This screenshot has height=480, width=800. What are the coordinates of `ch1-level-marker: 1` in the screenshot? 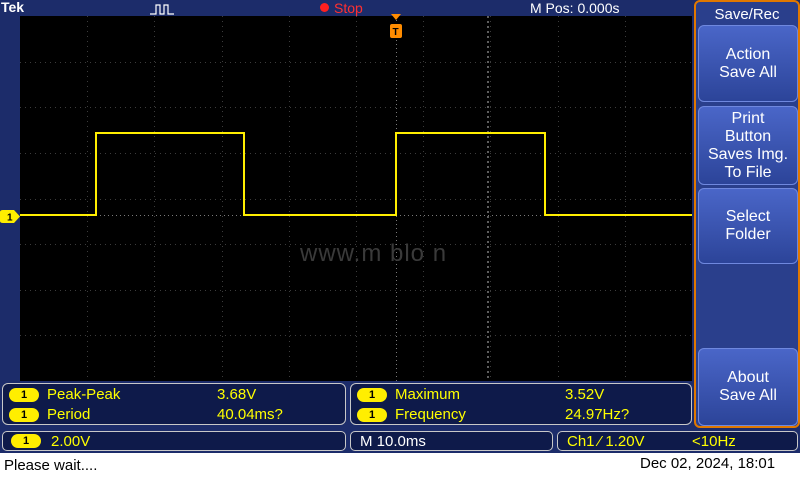 It's located at (10, 216).